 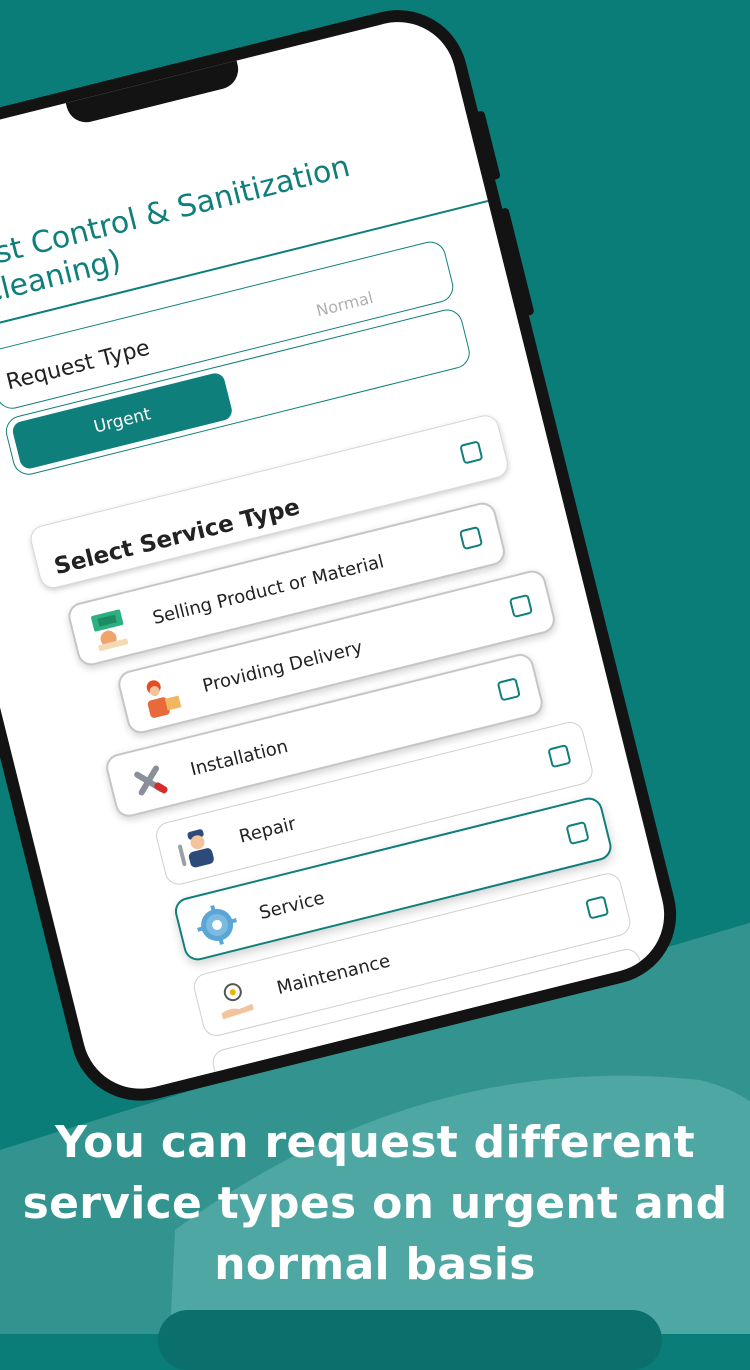 What do you see at coordinates (110, 630) in the screenshot?
I see `product-icon` at bounding box center [110, 630].